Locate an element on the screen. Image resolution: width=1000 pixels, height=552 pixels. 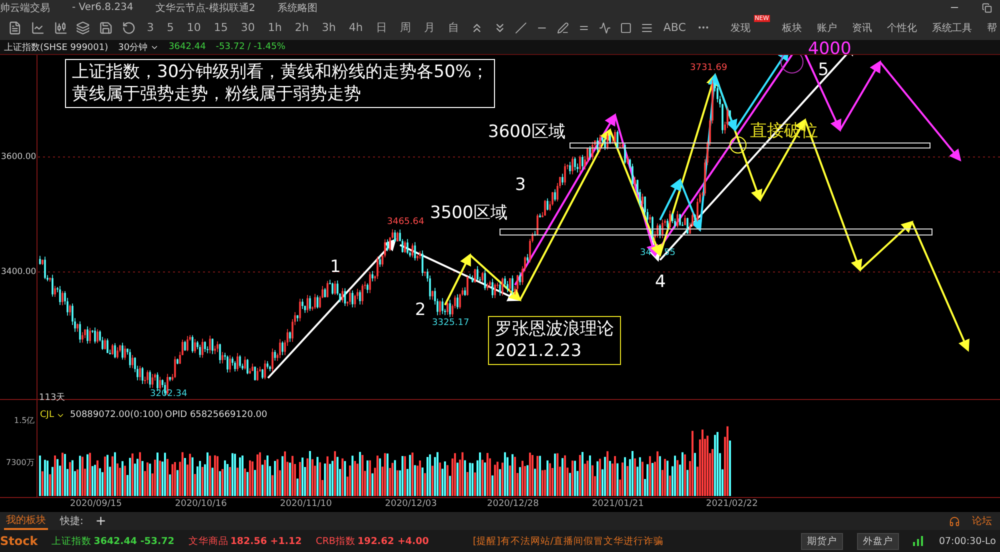
wave-number: 1 is located at coordinates (335, 267).